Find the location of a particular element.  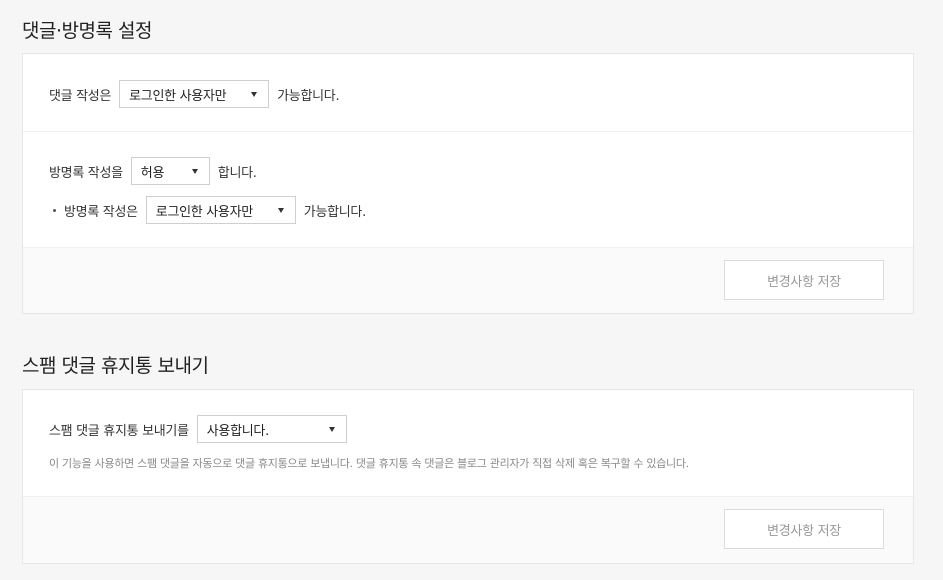

spam-trash-row: 스팸 댓글 휴지통 보내기를 사용합니다. is located at coordinates (202, 429).